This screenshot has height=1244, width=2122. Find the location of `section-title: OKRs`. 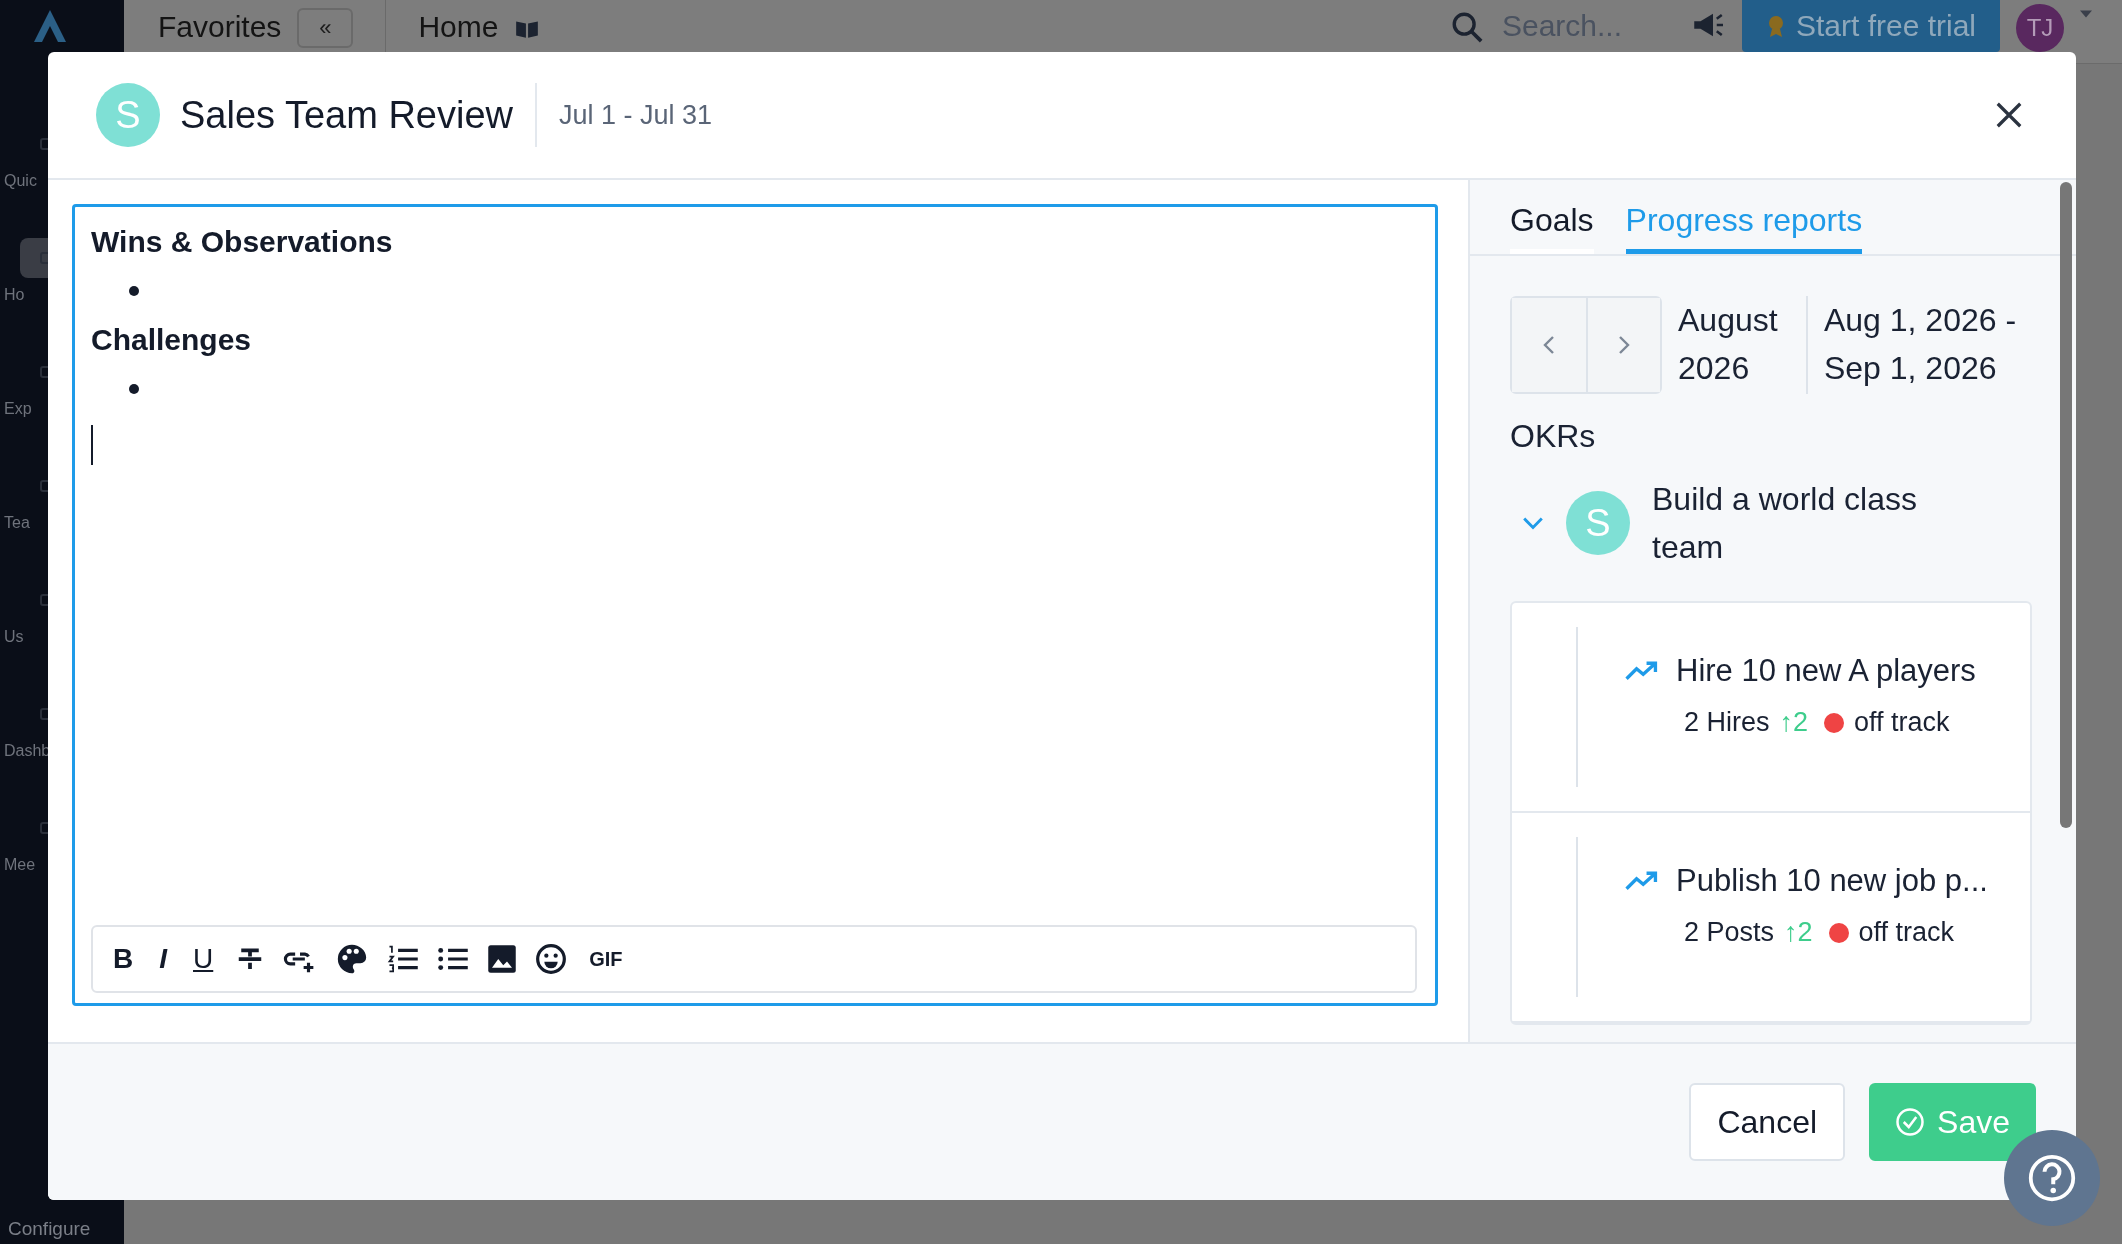

section-title: OKRs is located at coordinates (1553, 436).